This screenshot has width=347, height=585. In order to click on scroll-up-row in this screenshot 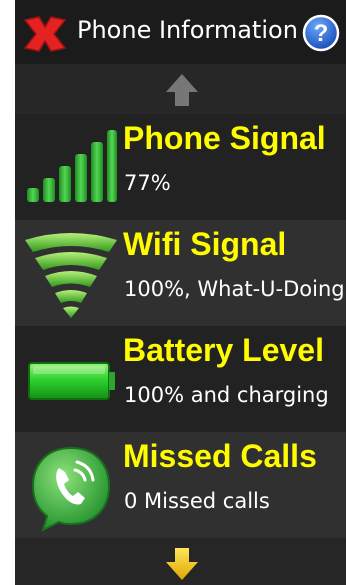, I will do `click(180, 89)`.